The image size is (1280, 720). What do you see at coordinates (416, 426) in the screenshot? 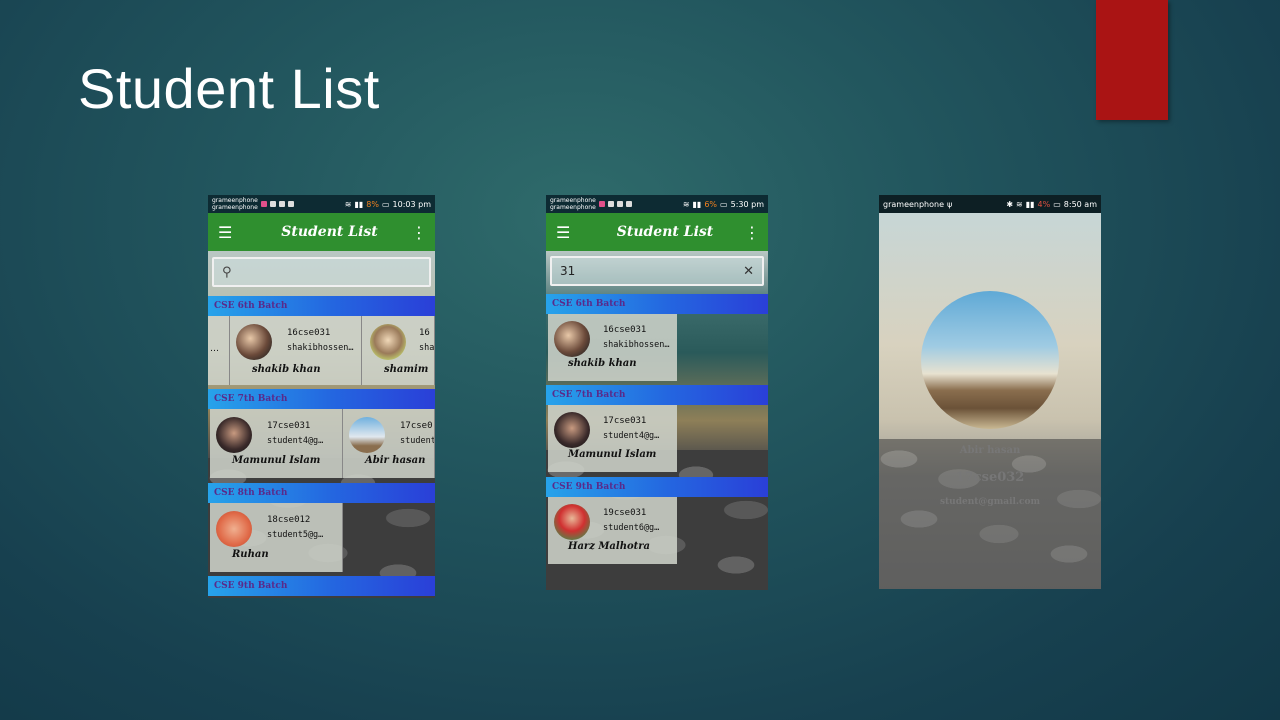
I see `student-id: 17cse0` at bounding box center [416, 426].